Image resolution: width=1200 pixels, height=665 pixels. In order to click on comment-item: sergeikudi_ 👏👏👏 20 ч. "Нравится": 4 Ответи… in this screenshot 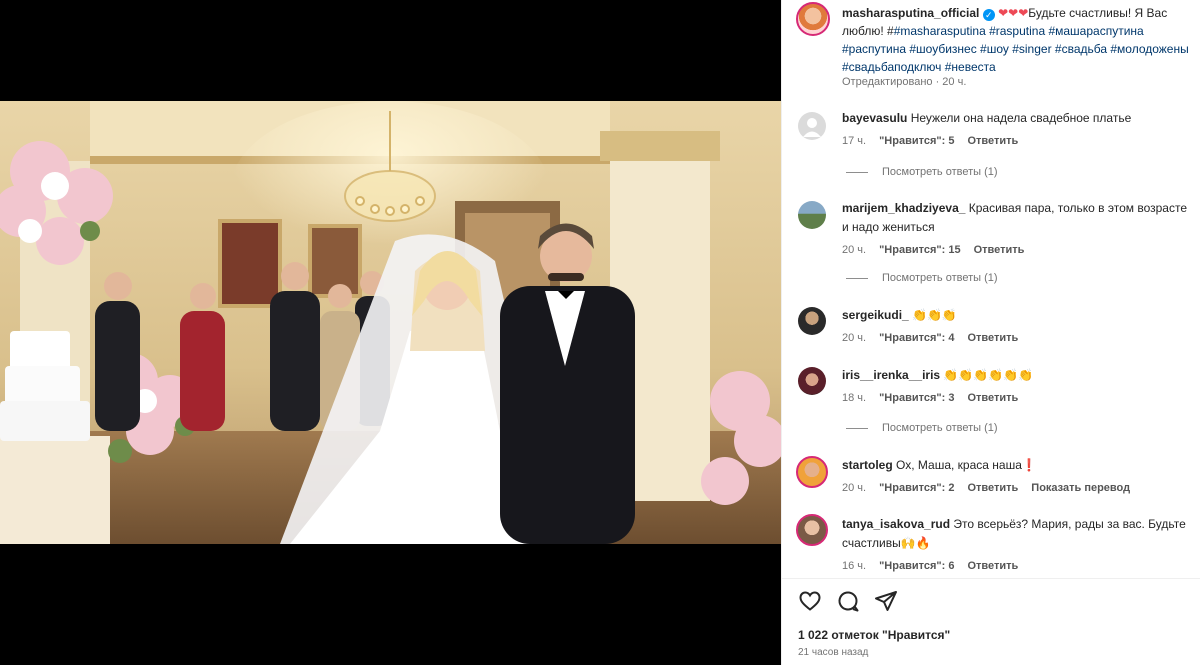, I will do `click(1018, 327)`.